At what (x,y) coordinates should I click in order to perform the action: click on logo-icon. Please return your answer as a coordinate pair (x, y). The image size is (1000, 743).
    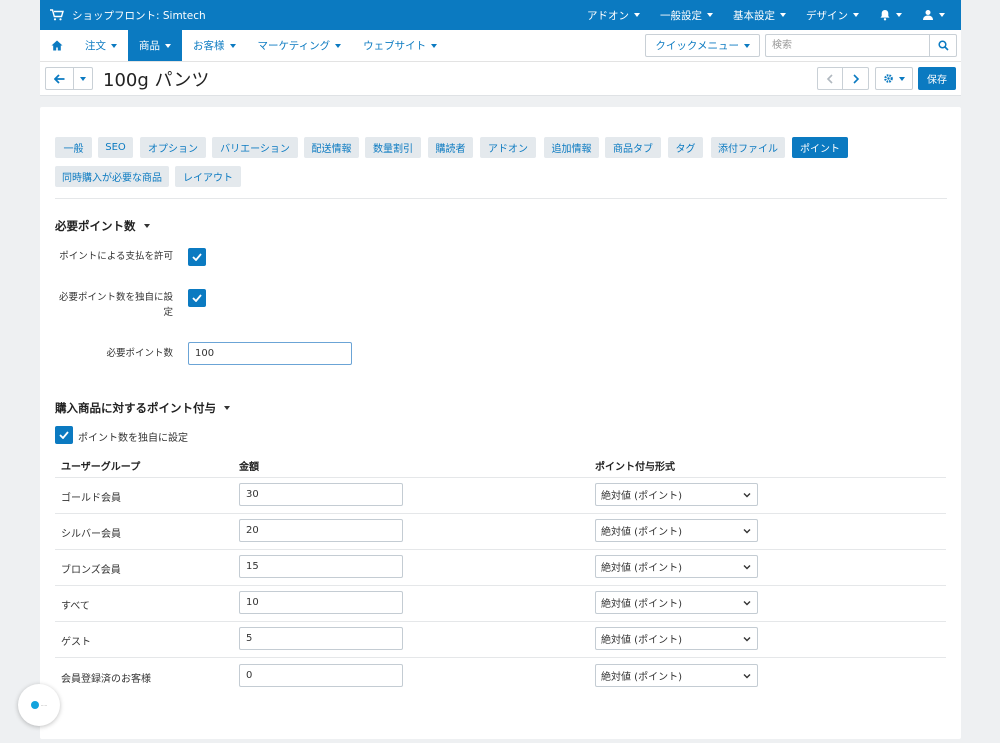
    Looking at the image, I should click on (34, 705).